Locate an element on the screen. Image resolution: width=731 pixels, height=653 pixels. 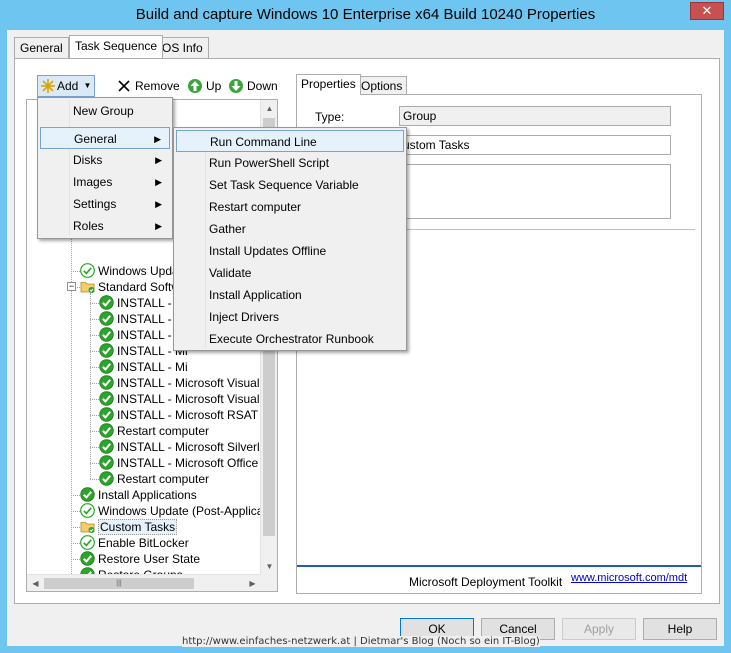
arrow-up-icon is located at coordinates (195, 86).